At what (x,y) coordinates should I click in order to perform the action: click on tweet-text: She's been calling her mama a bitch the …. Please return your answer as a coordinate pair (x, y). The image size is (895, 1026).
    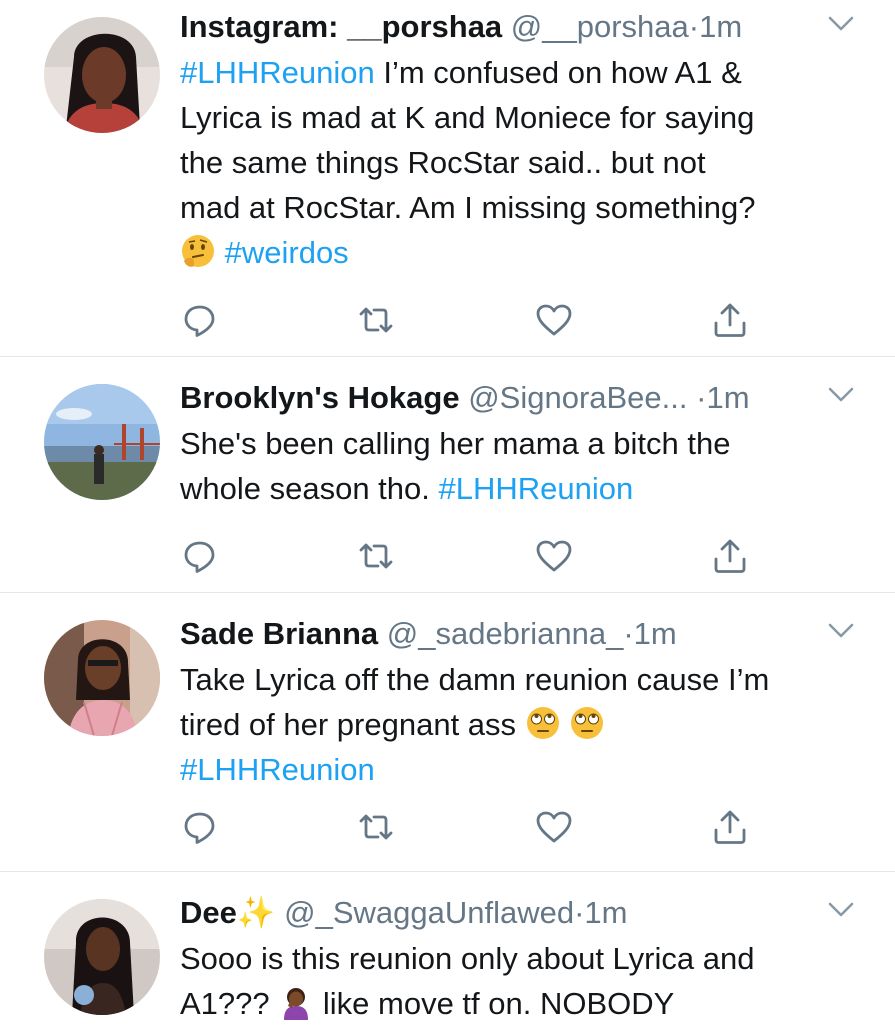
    Looking at the image, I should click on (527, 466).